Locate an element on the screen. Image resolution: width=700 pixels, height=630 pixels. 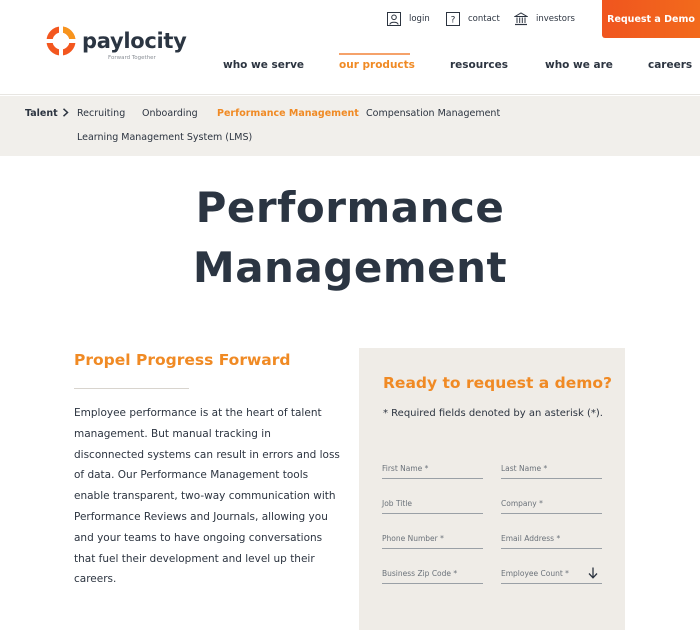
active-nav-indicator is located at coordinates (374, 54).